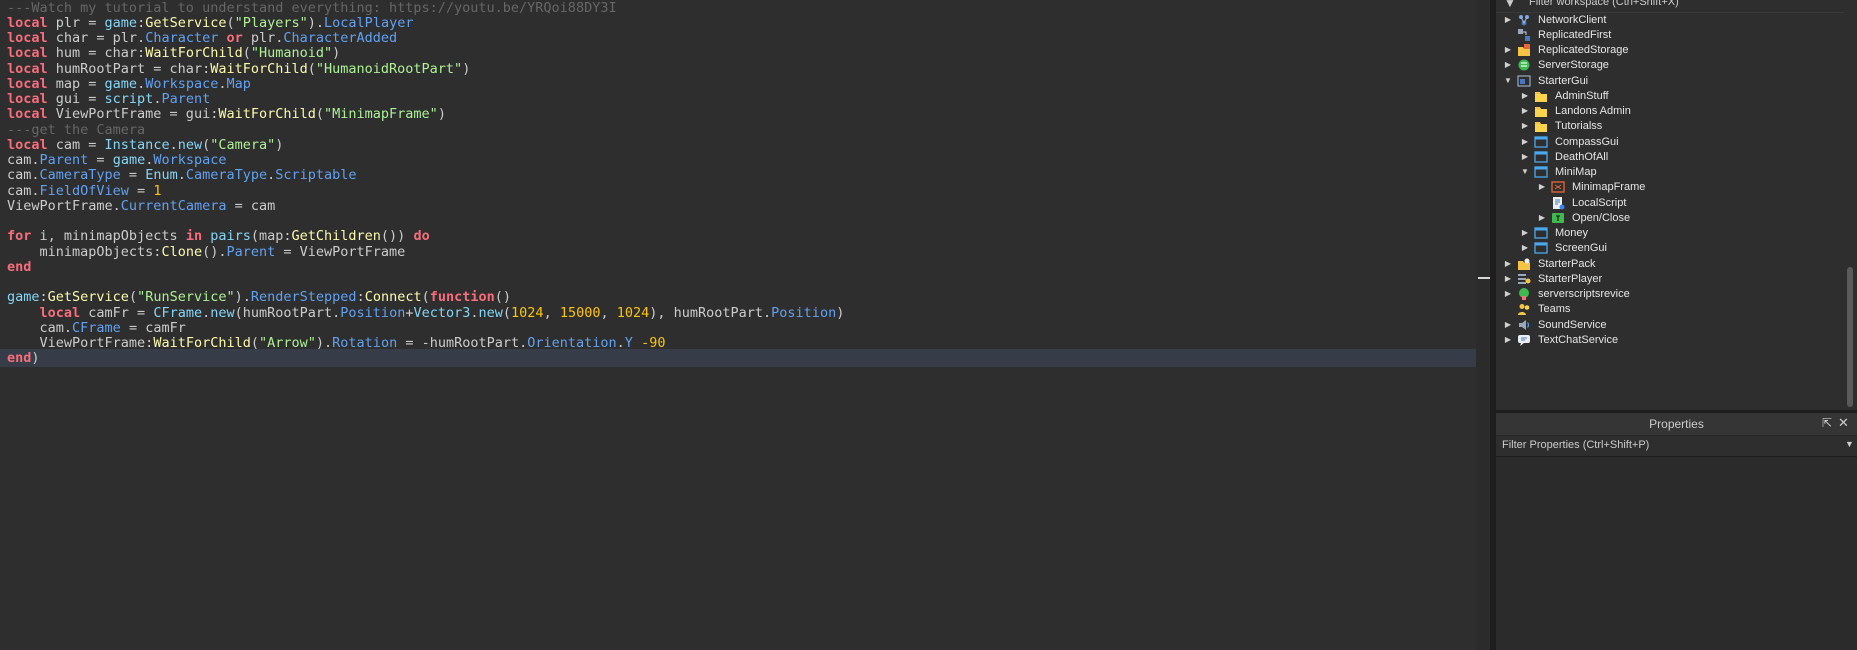 This screenshot has width=1857, height=650. What do you see at coordinates (421, 236) in the screenshot?
I see `code-token: do` at bounding box center [421, 236].